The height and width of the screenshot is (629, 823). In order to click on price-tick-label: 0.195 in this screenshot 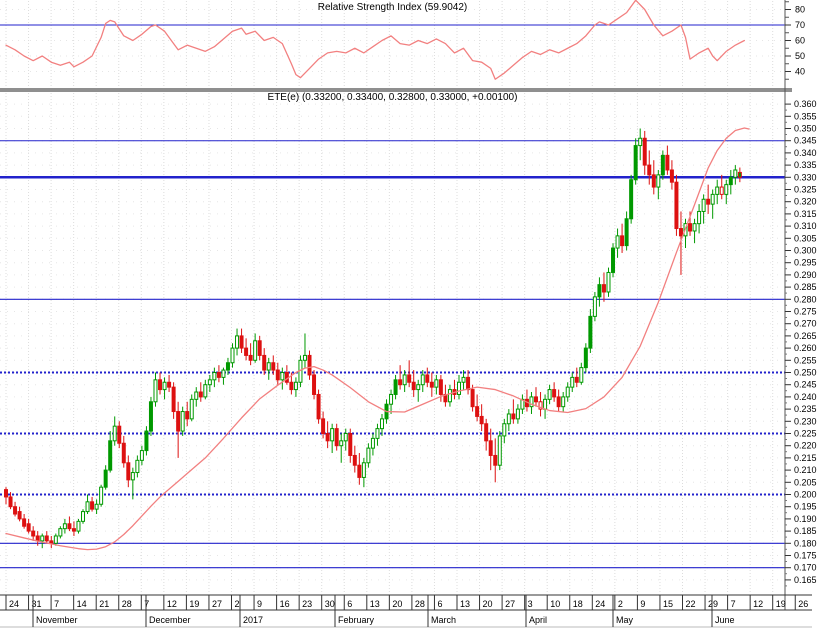, I will do `click(805, 507)`.